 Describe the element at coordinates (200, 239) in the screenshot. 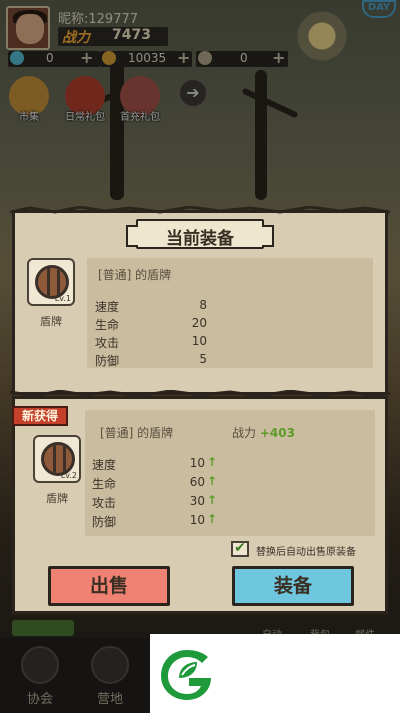

I see `dialog-title: 当前装备` at that location.